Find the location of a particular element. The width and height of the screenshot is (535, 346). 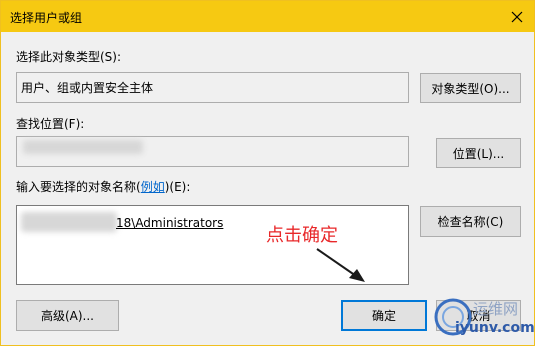

annotation-arrow-icon is located at coordinates (340, 265).